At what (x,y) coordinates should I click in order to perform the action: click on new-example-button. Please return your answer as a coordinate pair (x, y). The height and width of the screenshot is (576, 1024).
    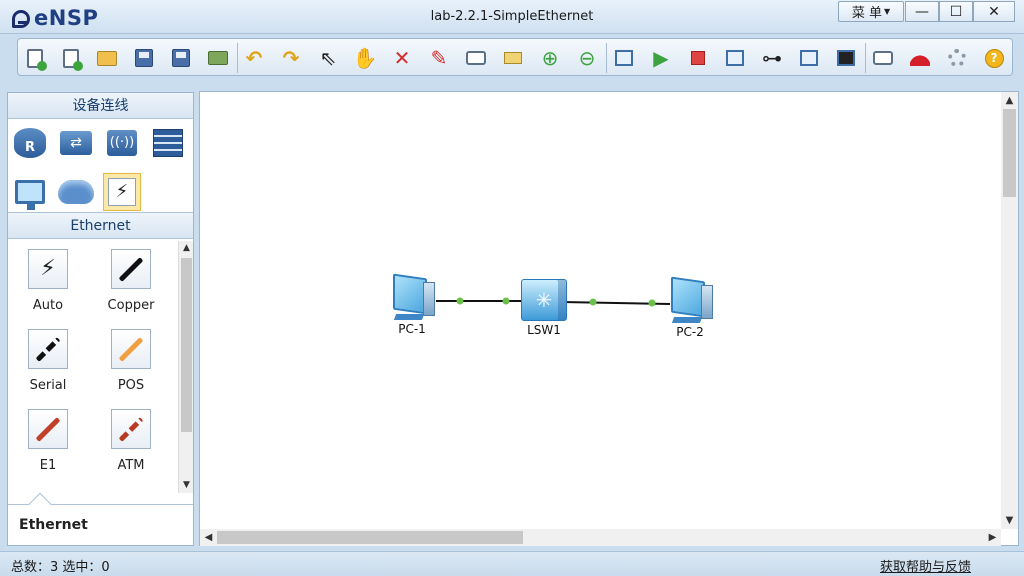
    Looking at the image, I should click on (71, 58).